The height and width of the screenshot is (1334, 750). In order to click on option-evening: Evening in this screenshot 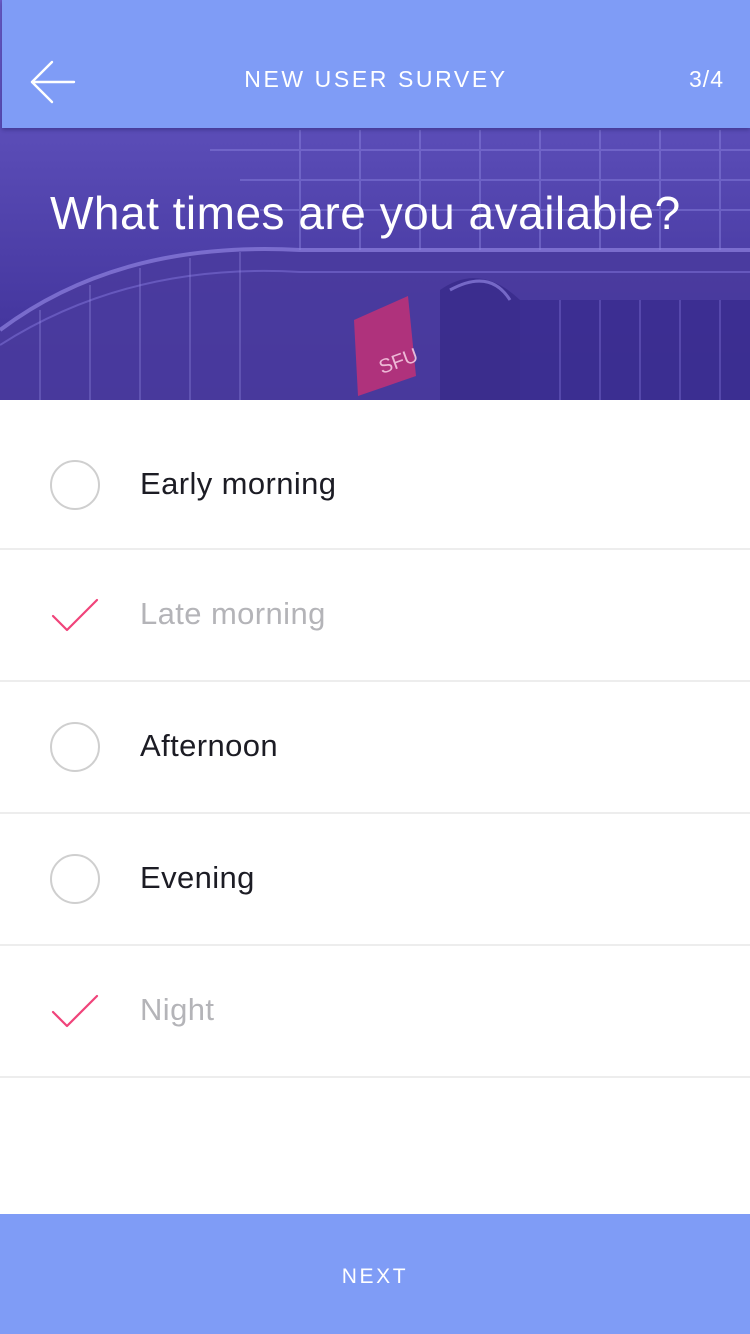, I will do `click(375, 880)`.